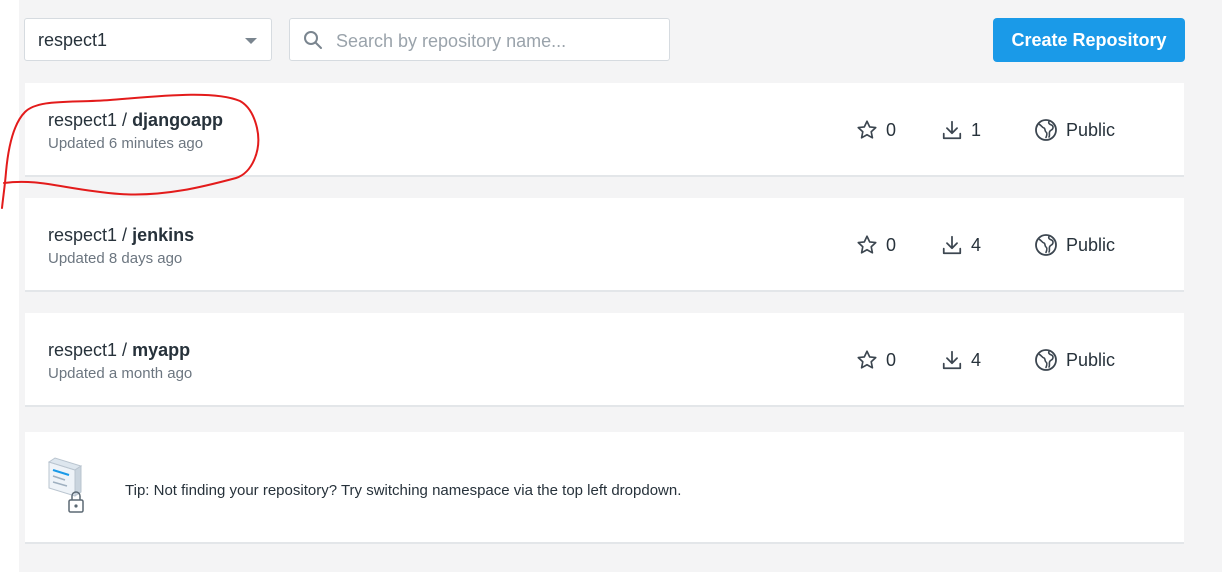 The image size is (1222, 572). I want to click on repo-name: myapp, so click(161, 350).